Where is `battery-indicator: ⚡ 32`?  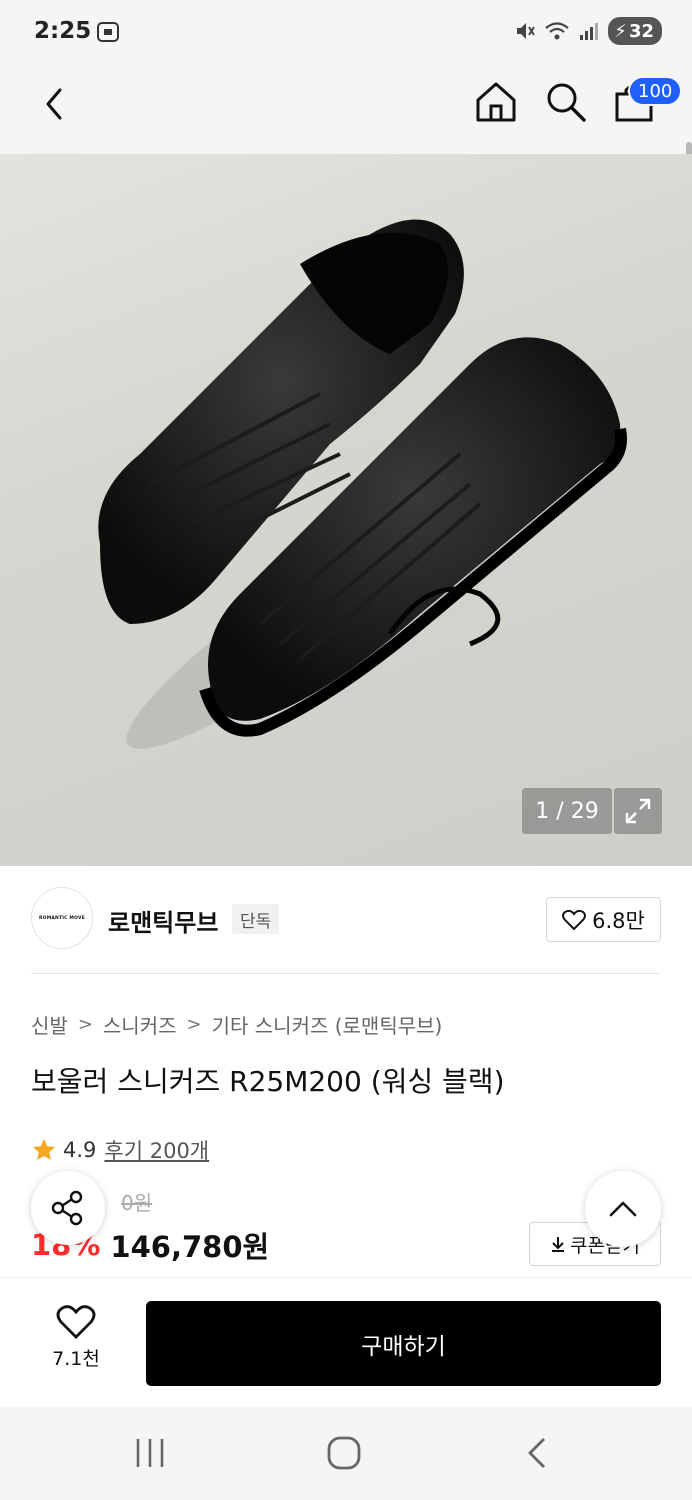
battery-indicator: ⚡ 32 is located at coordinates (635, 31).